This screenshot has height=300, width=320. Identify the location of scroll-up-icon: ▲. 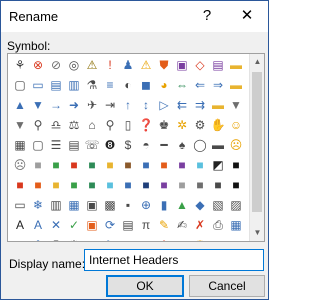
(257, 62).